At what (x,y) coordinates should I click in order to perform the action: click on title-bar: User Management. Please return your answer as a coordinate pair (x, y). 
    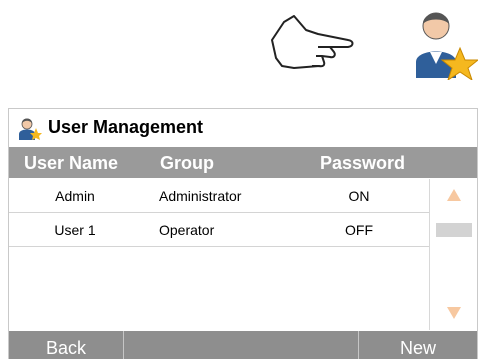
    Looking at the image, I should click on (243, 127).